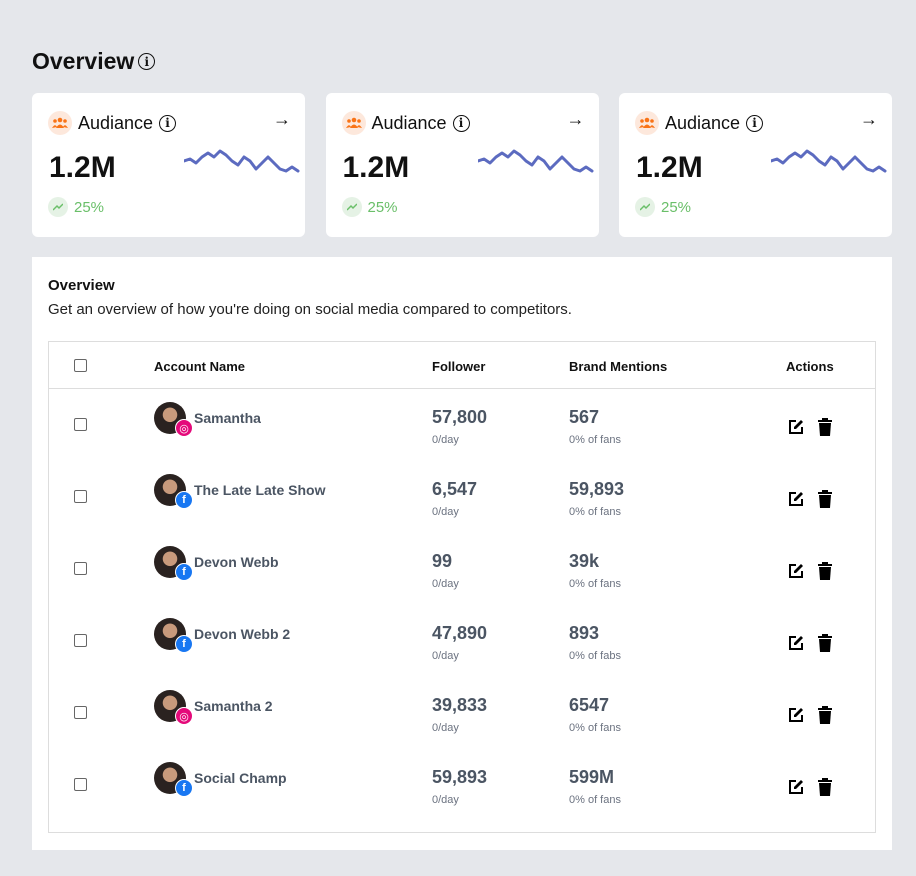 The height and width of the screenshot is (876, 916). Describe the element at coordinates (455, 489) in the screenshot. I see `followers: 6,547` at that location.